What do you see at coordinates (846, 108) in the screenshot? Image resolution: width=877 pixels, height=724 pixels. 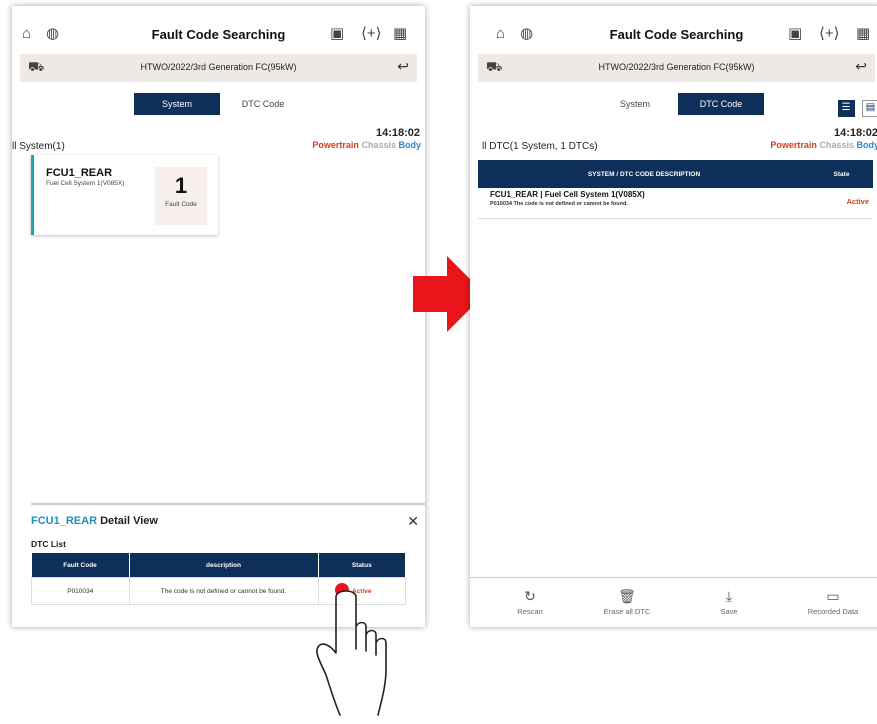 I see `list-view-icon: ☰` at bounding box center [846, 108].